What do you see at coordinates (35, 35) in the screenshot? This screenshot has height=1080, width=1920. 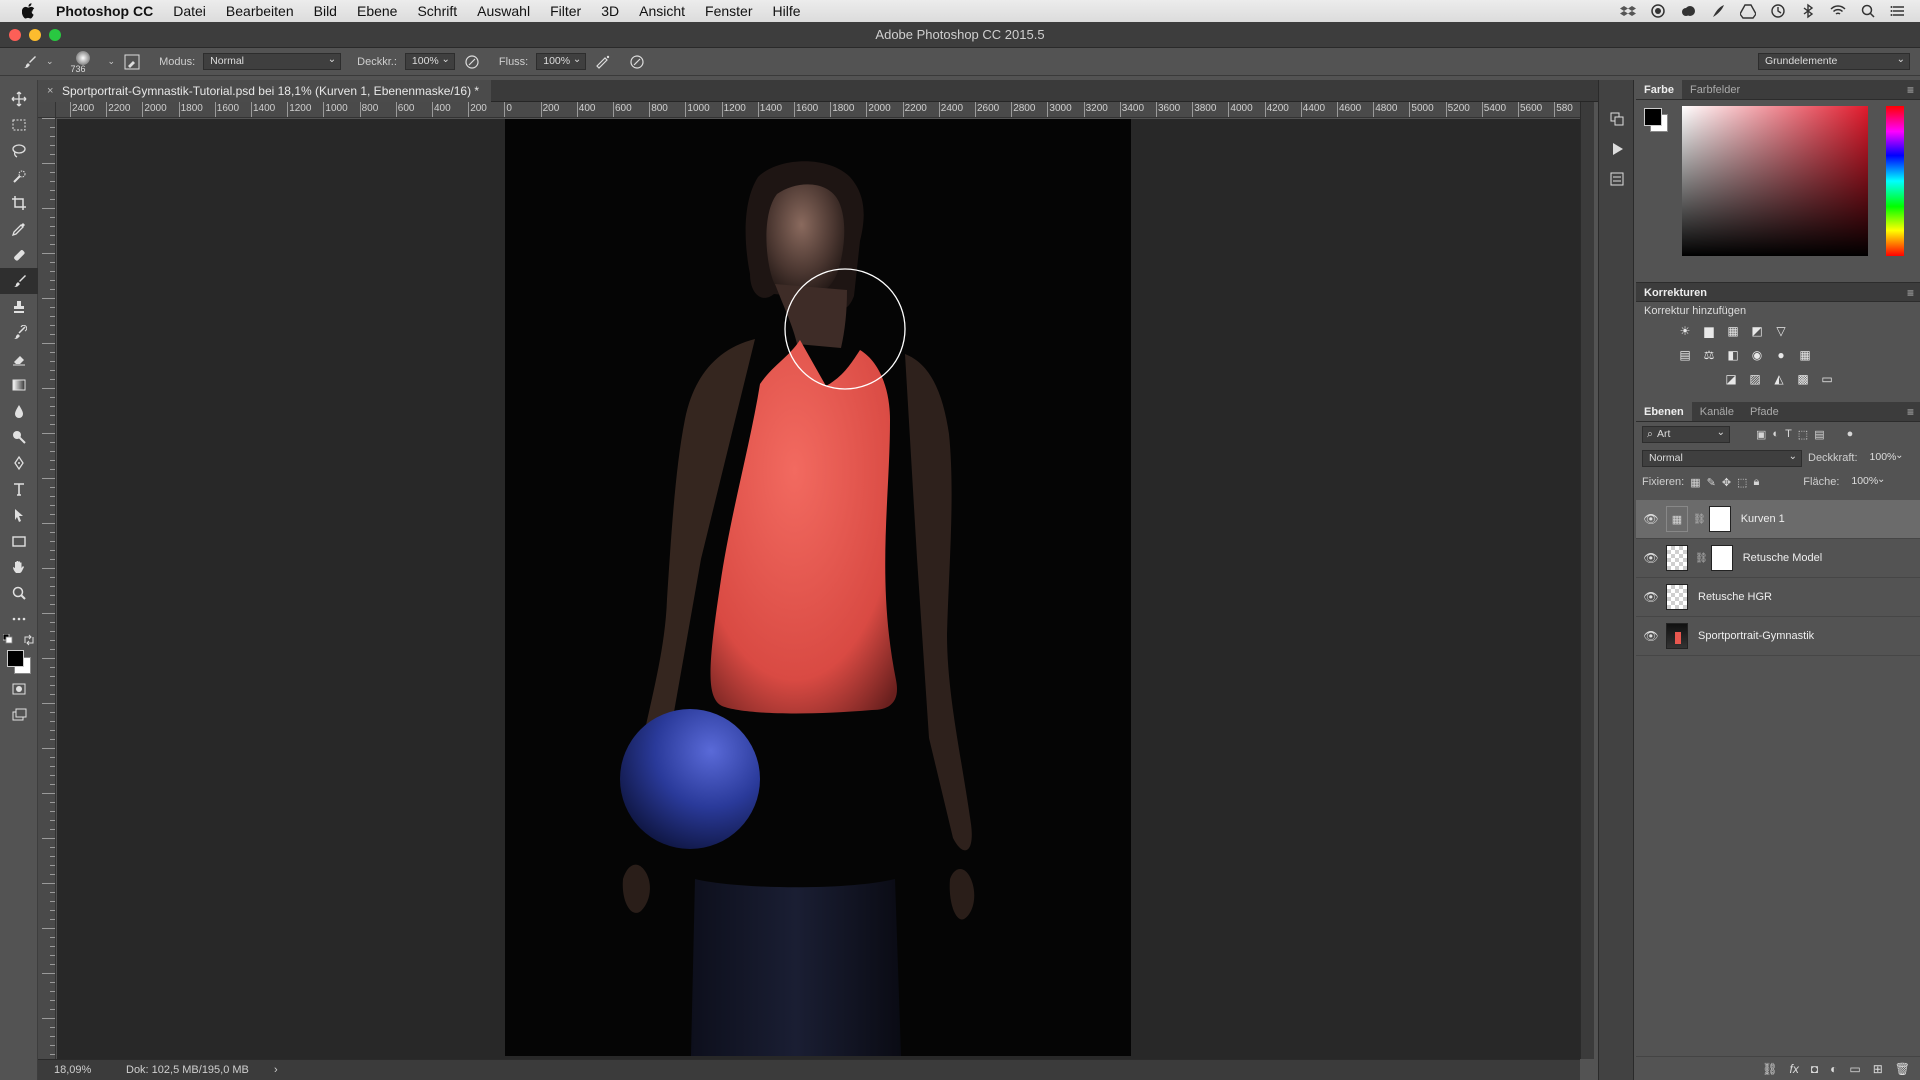 I see `minimize-window-button` at bounding box center [35, 35].